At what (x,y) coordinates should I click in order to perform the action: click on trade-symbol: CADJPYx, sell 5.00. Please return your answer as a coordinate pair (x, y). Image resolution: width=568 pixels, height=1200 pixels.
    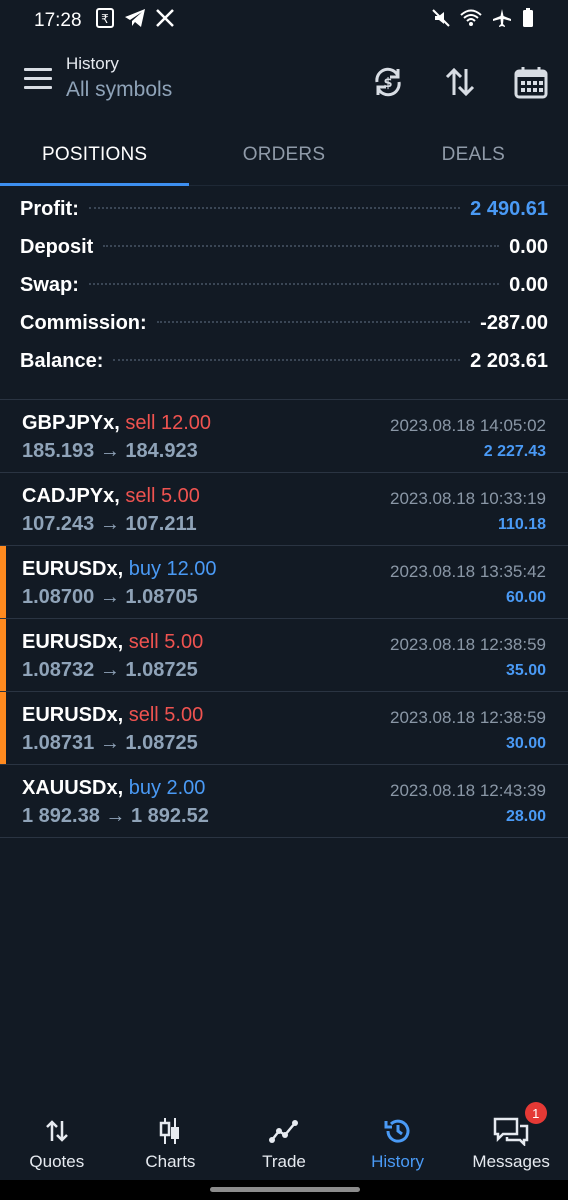
    Looking at the image, I should click on (111, 496).